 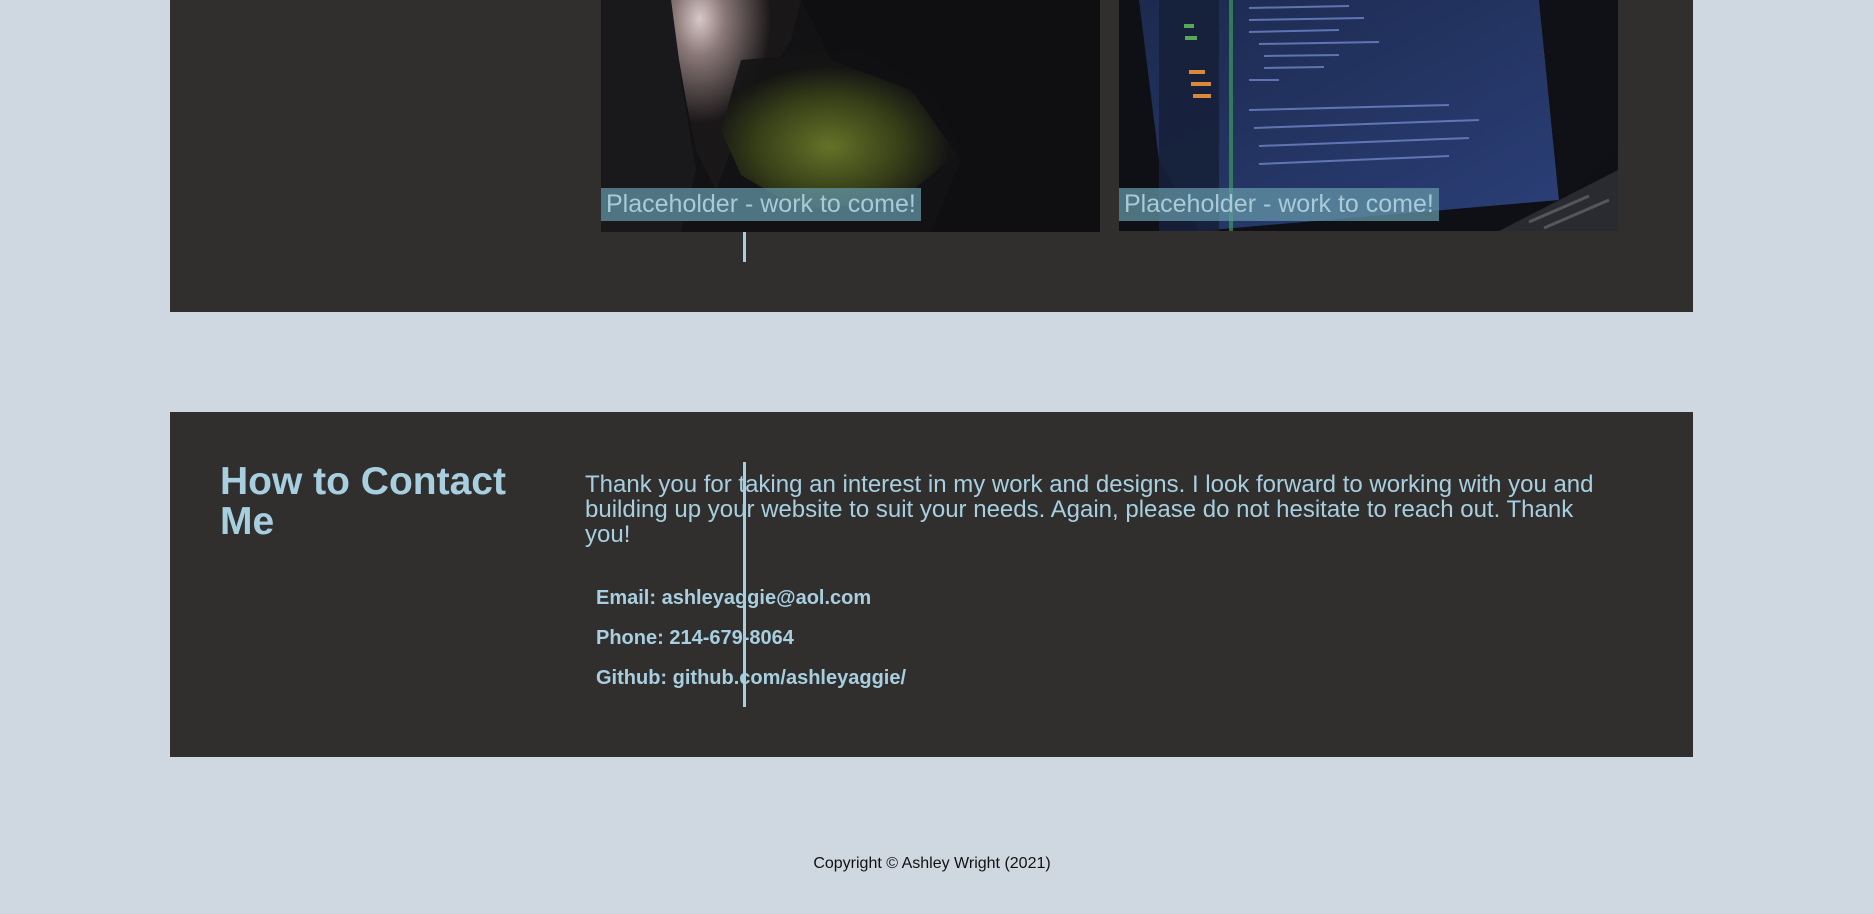 What do you see at coordinates (695, 638) in the screenshot?
I see `contact-phone: Phone: 214-679-8064` at bounding box center [695, 638].